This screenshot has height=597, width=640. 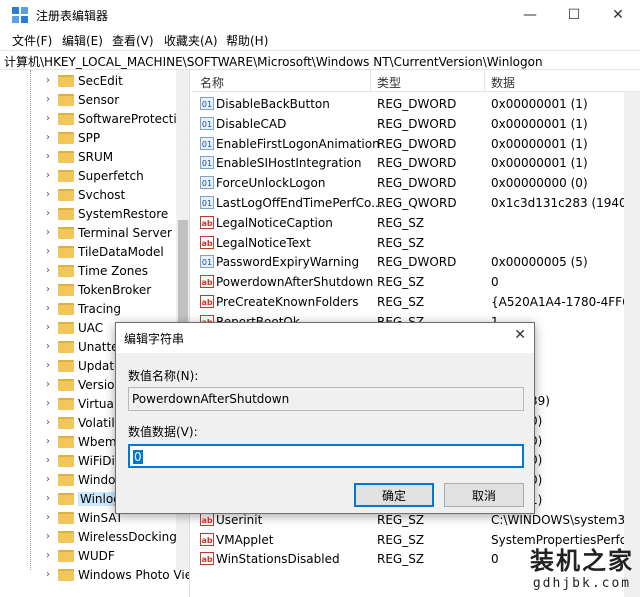 What do you see at coordinates (247, 40) in the screenshot?
I see `menu-help: 帮助(H)` at bounding box center [247, 40].